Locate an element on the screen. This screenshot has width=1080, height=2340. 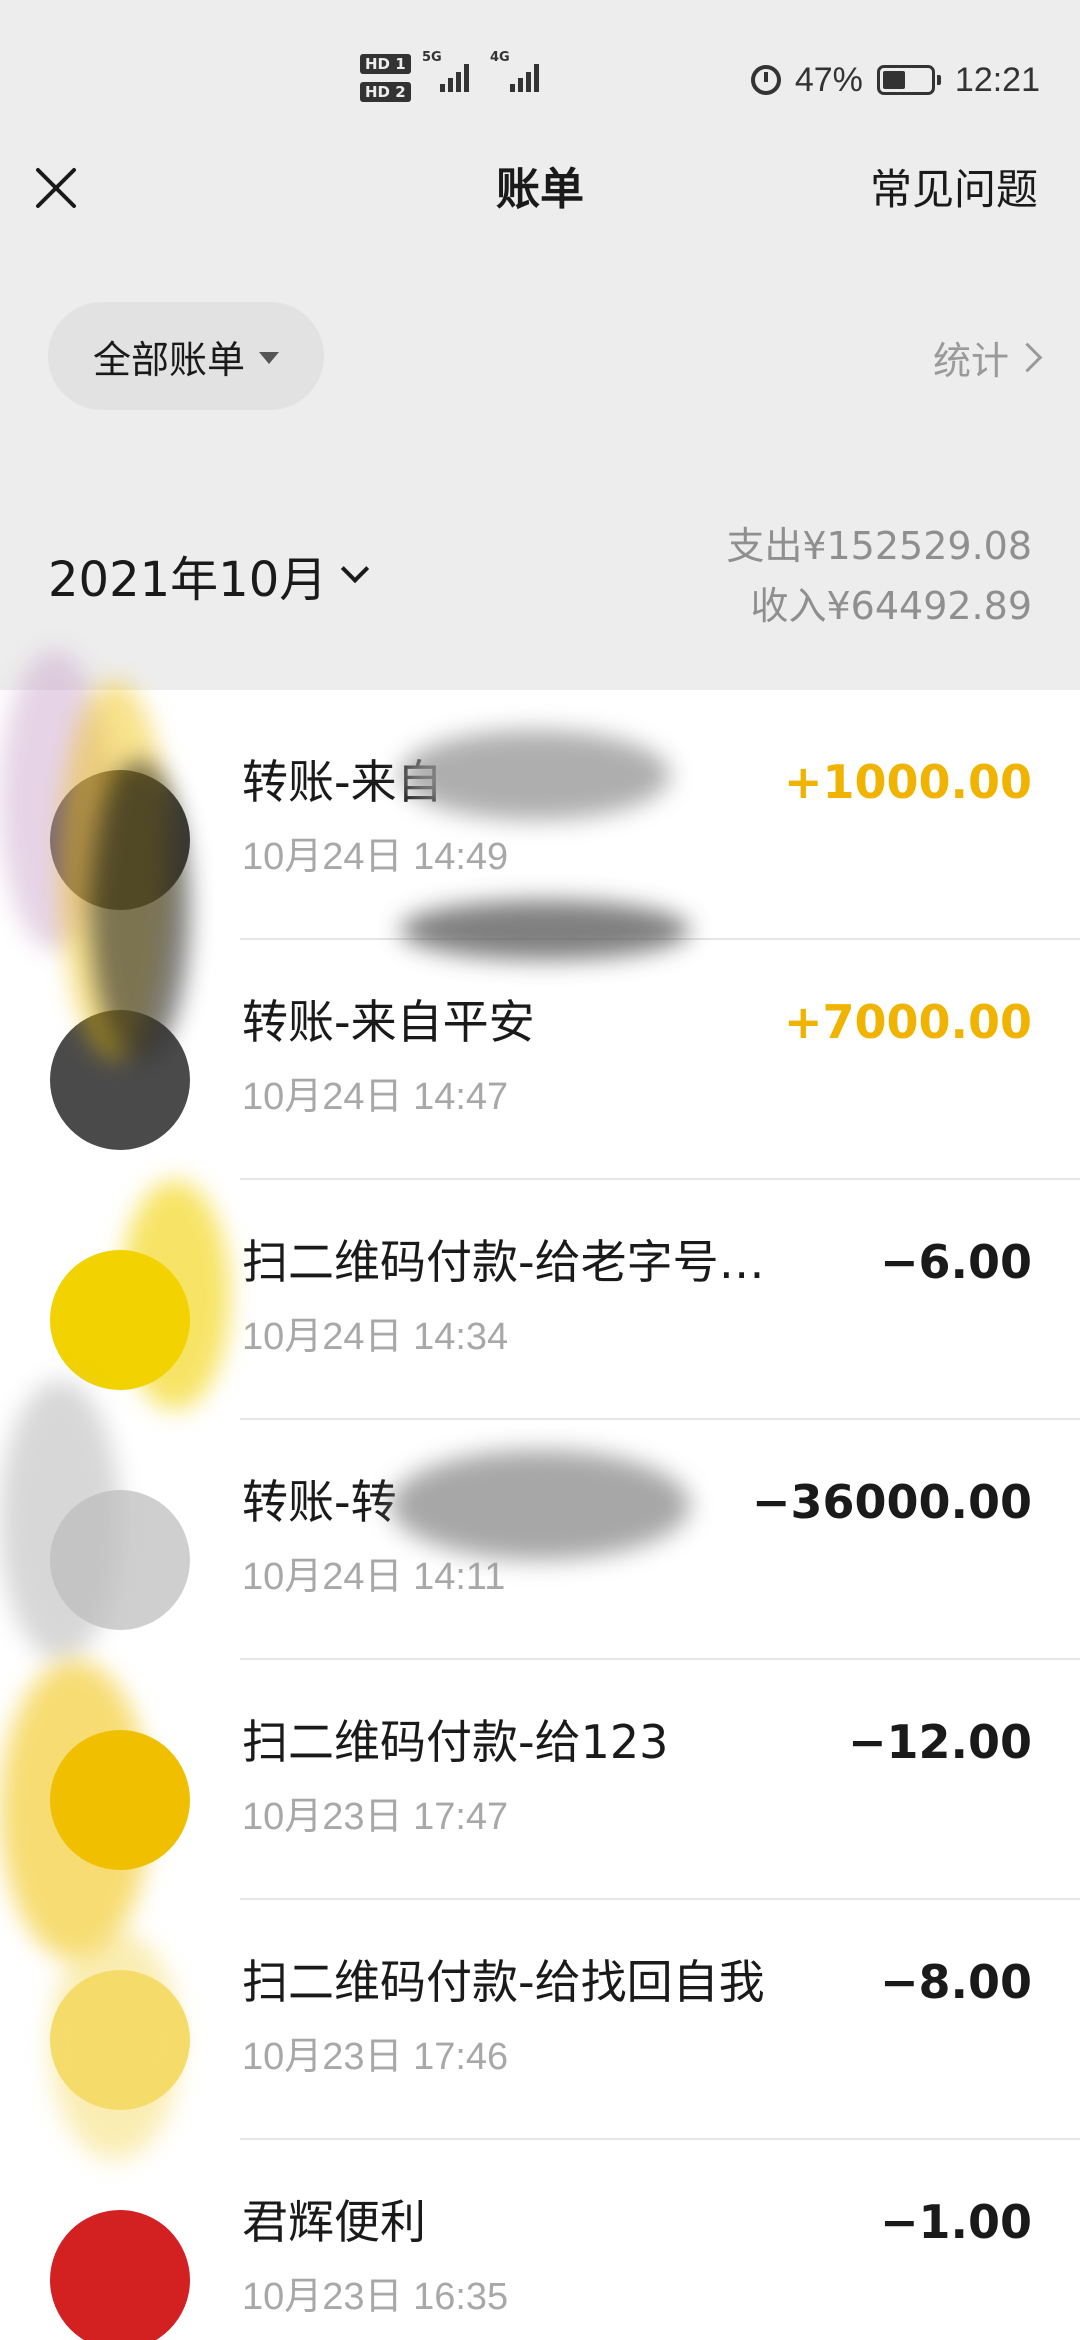
signal-icon is located at coordinates (454, 75).